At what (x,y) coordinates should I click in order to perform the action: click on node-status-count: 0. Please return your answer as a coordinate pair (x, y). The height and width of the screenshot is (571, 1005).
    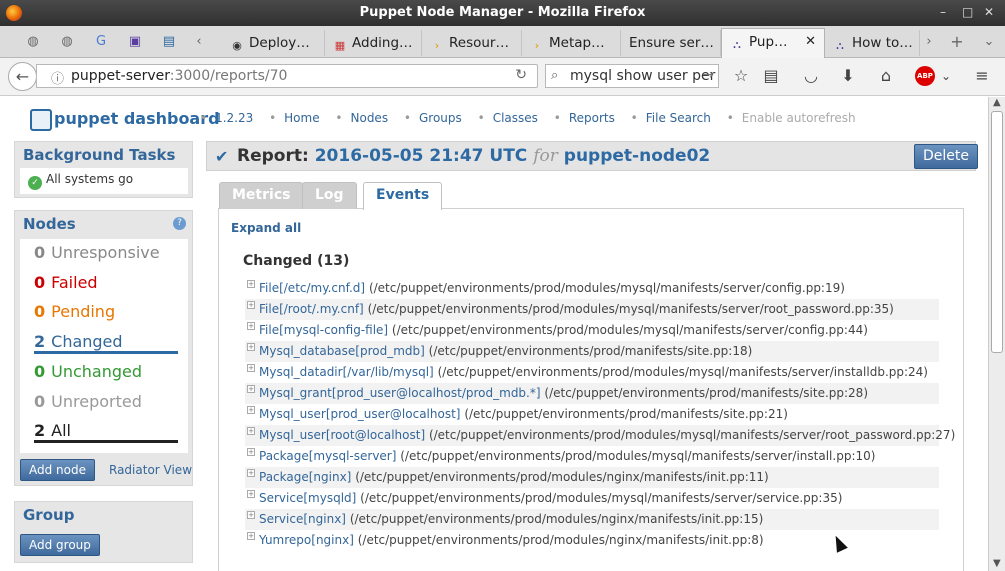
    Looking at the image, I should click on (40, 312).